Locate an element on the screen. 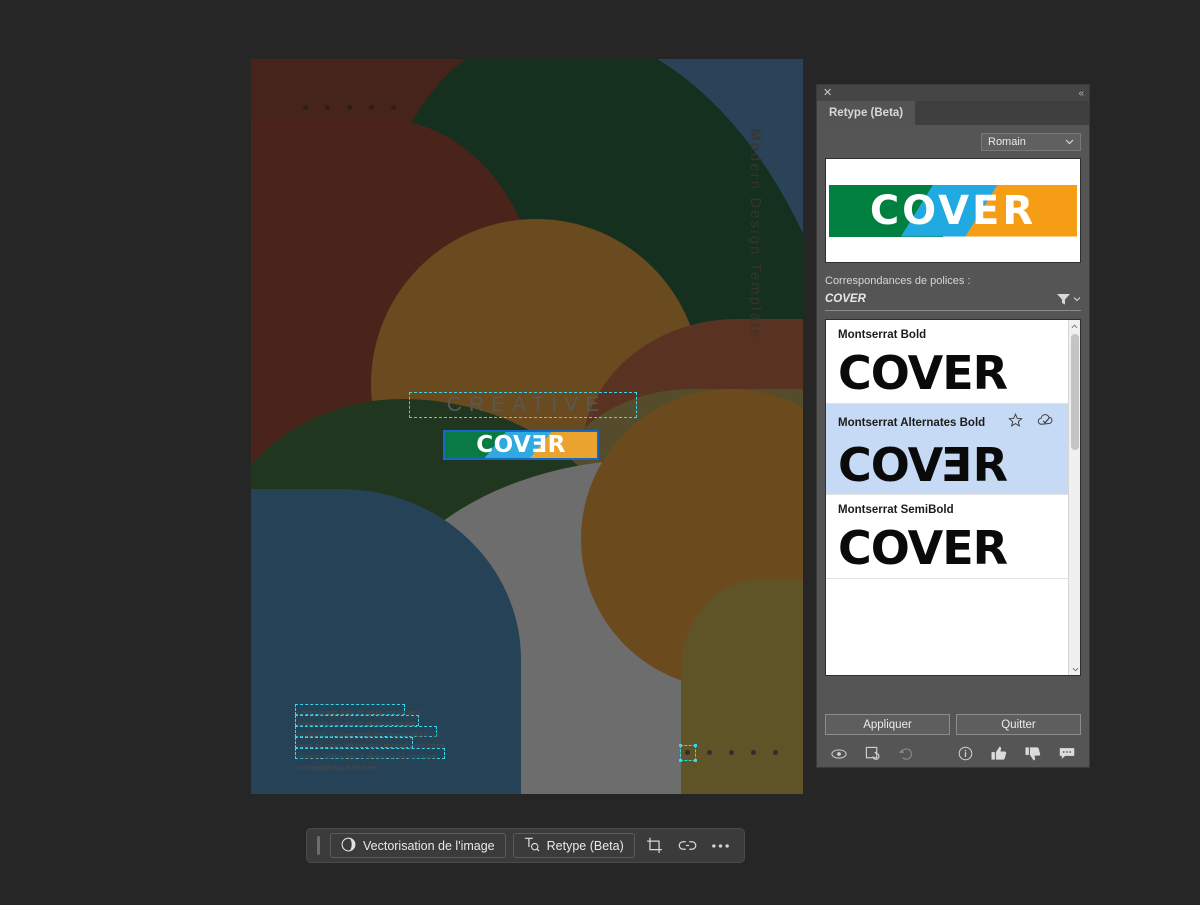 The height and width of the screenshot is (905, 1200). close-icon: ✕ is located at coordinates (827, 93).